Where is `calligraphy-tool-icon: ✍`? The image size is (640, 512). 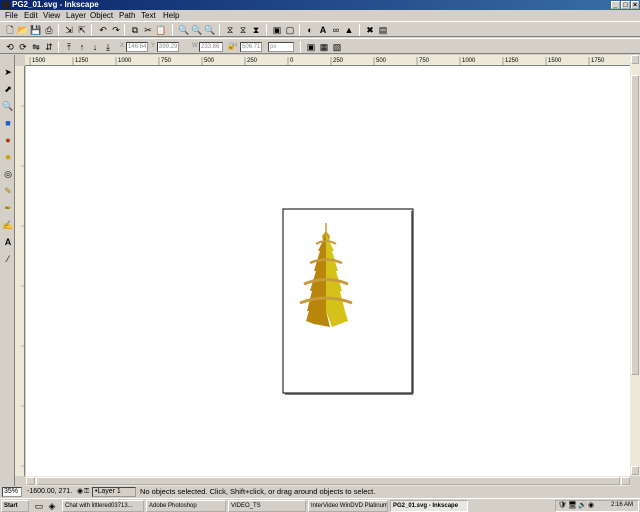
calligraphy-tool-icon: ✍ is located at coordinates (8, 225).